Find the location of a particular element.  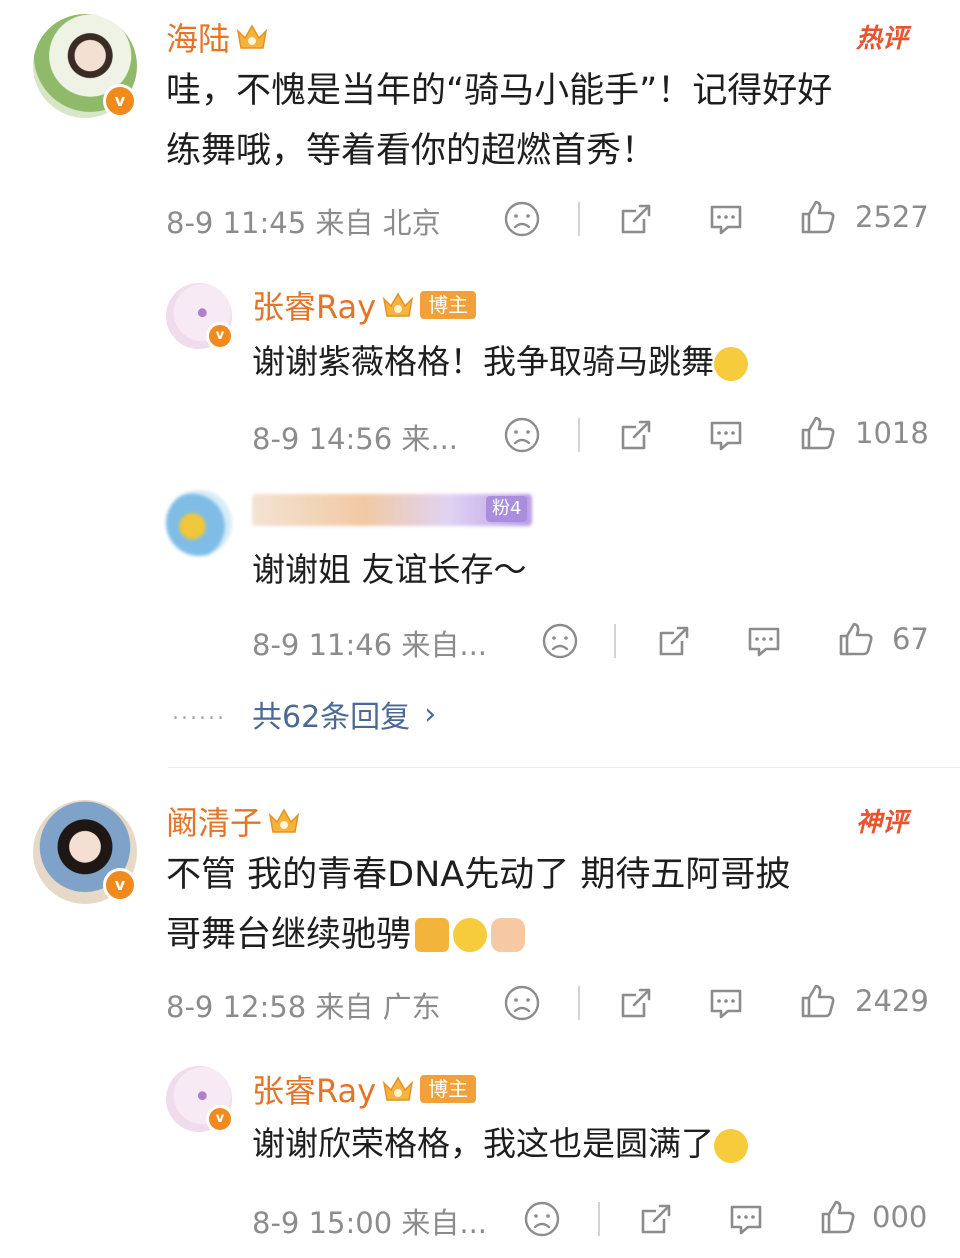

god-comment-badge: 神评 is located at coordinates (882, 823).